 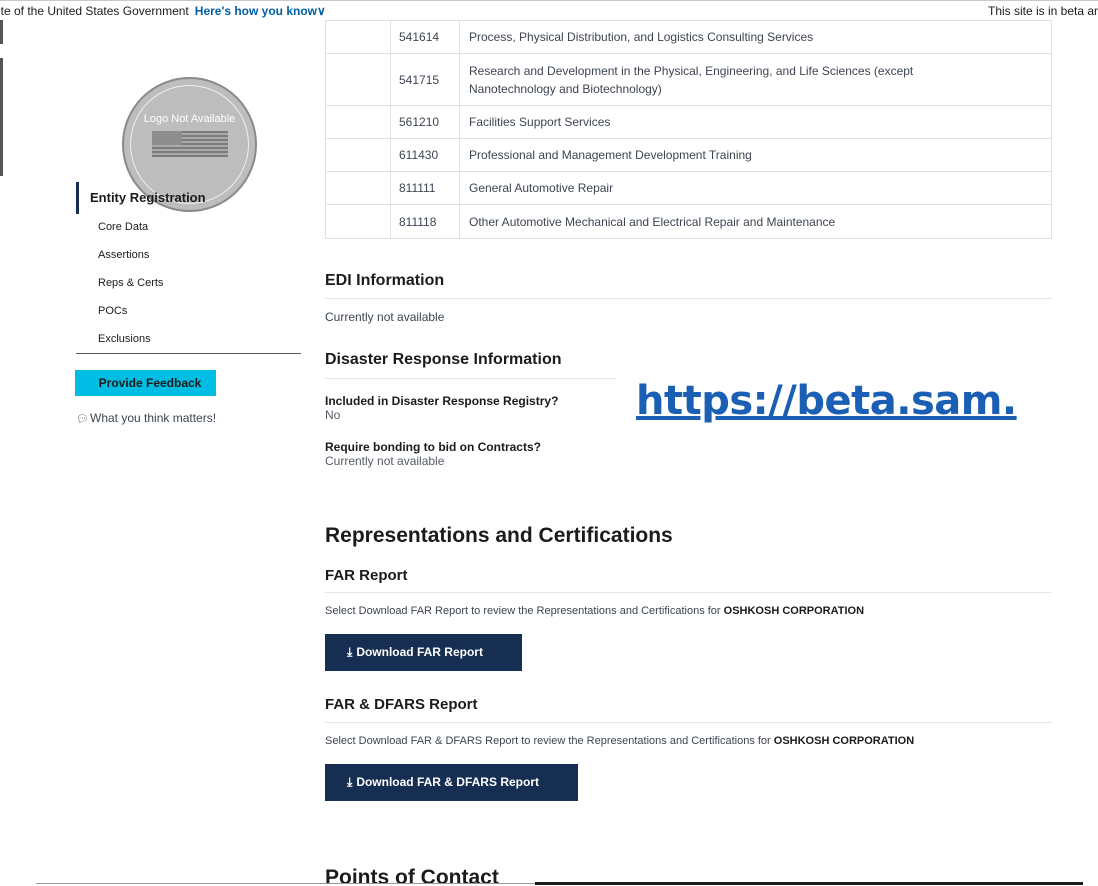 What do you see at coordinates (755, 122) in the screenshot?
I see `naics-description: Facilities Support Services` at bounding box center [755, 122].